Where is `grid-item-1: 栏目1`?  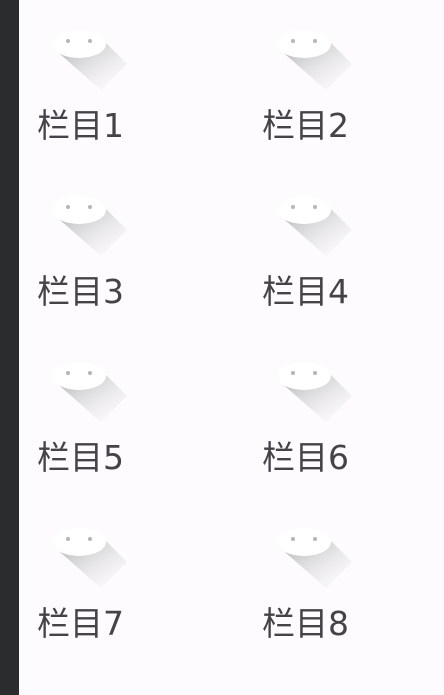
grid-item-1: 栏目1 is located at coordinates (109, 75).